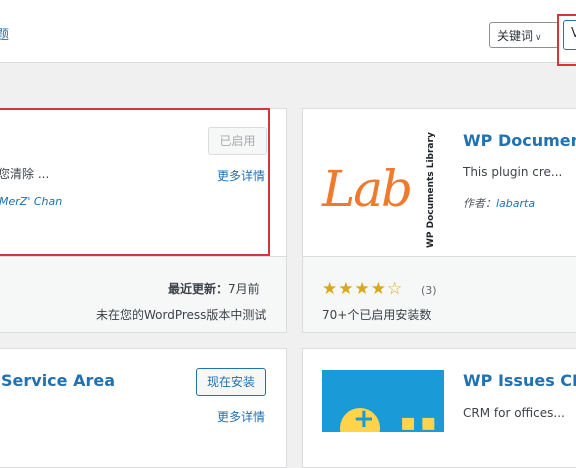  What do you see at coordinates (479, 203) in the screenshot?
I see `plugin-author-prefix: 作者：` at bounding box center [479, 203].